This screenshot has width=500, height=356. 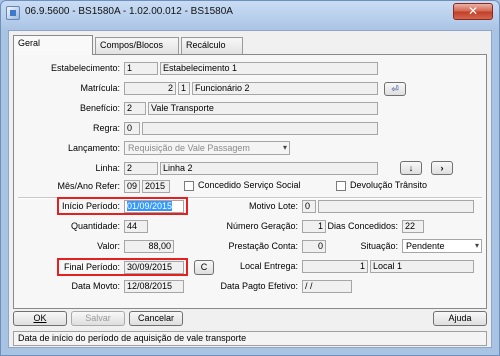 I want to click on prestacao-conta-field: 0, so click(x=314, y=246).